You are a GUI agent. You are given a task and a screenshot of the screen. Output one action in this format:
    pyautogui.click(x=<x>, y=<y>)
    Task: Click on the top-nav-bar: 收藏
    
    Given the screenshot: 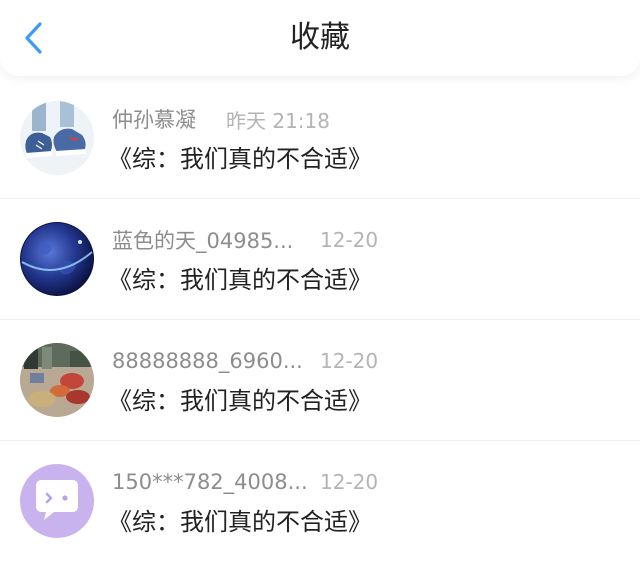 What is the action you would take?
    pyautogui.click(x=320, y=38)
    